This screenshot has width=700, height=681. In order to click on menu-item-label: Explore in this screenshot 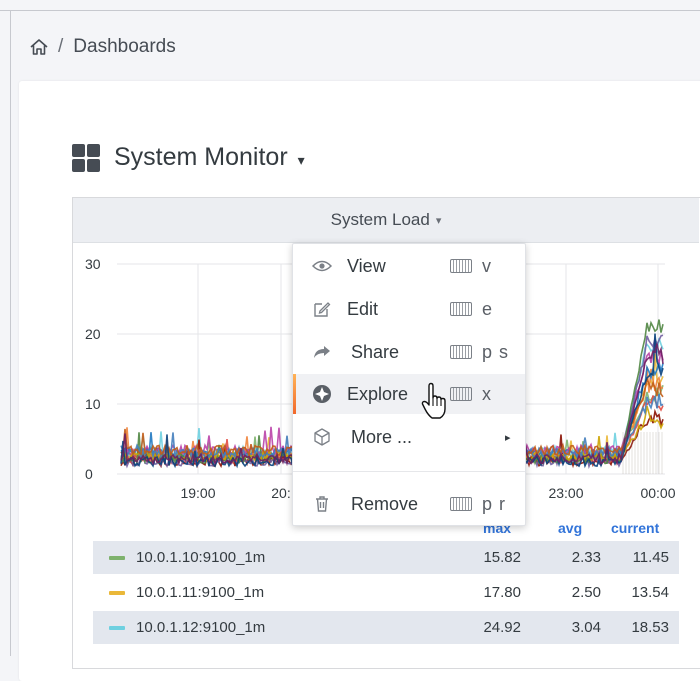, I will do `click(378, 393)`.